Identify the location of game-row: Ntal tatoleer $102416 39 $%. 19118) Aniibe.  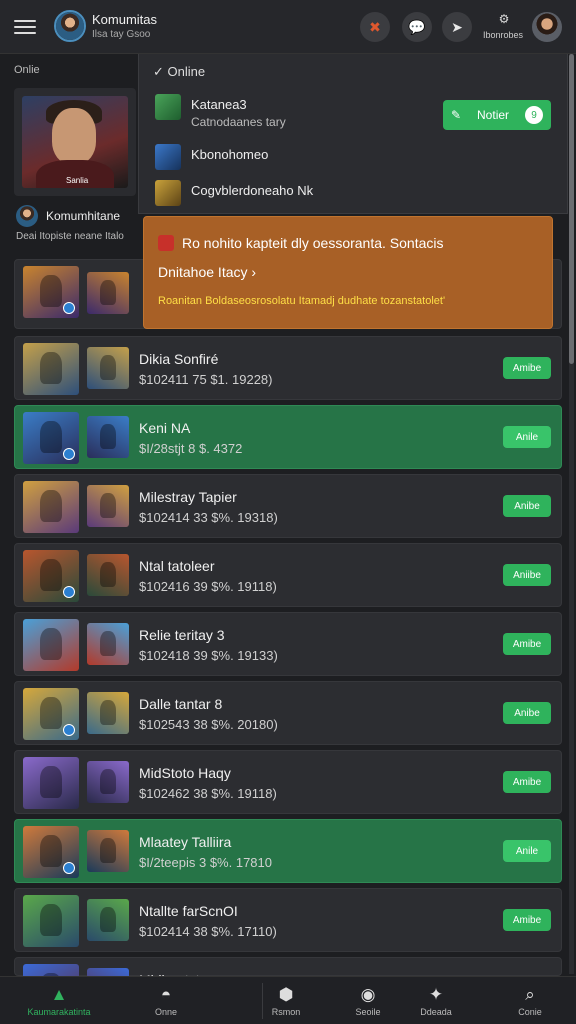
(288, 575).